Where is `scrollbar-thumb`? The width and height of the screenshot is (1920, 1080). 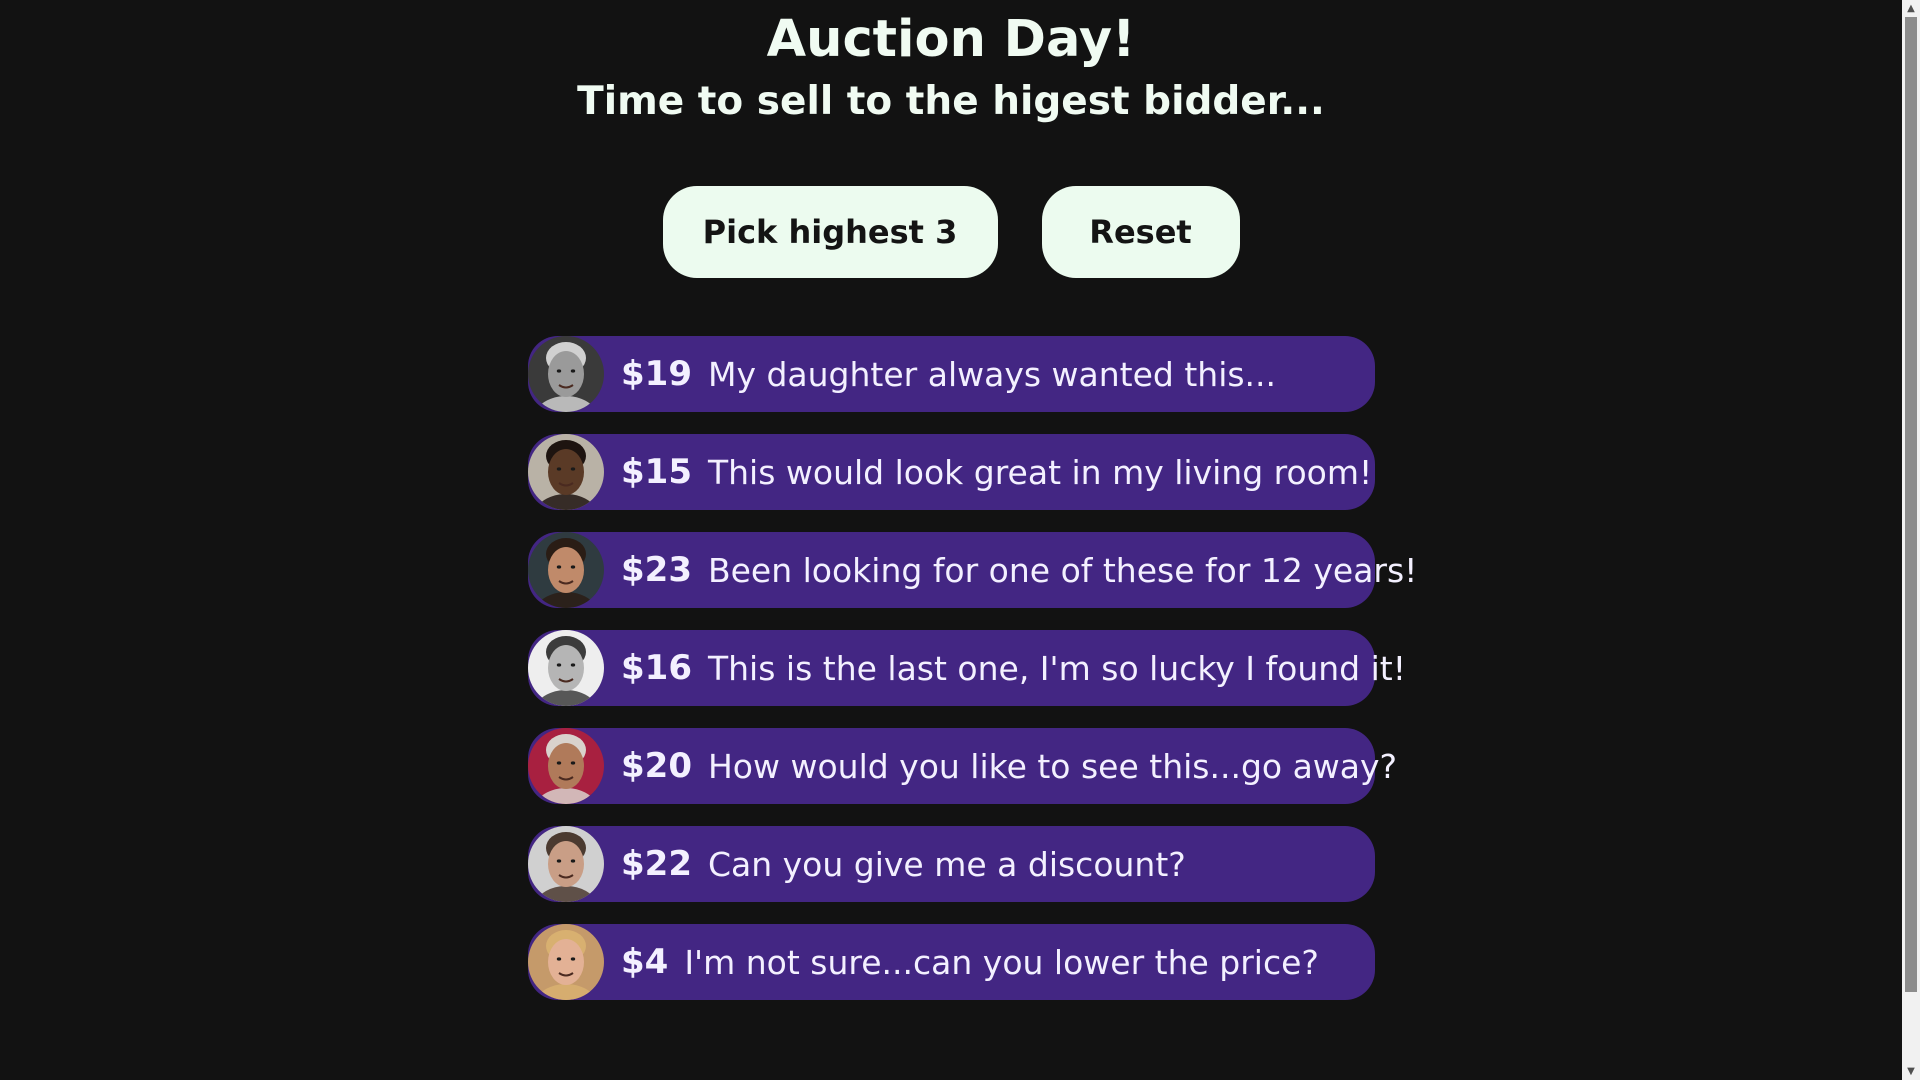 scrollbar-thumb is located at coordinates (1911, 504).